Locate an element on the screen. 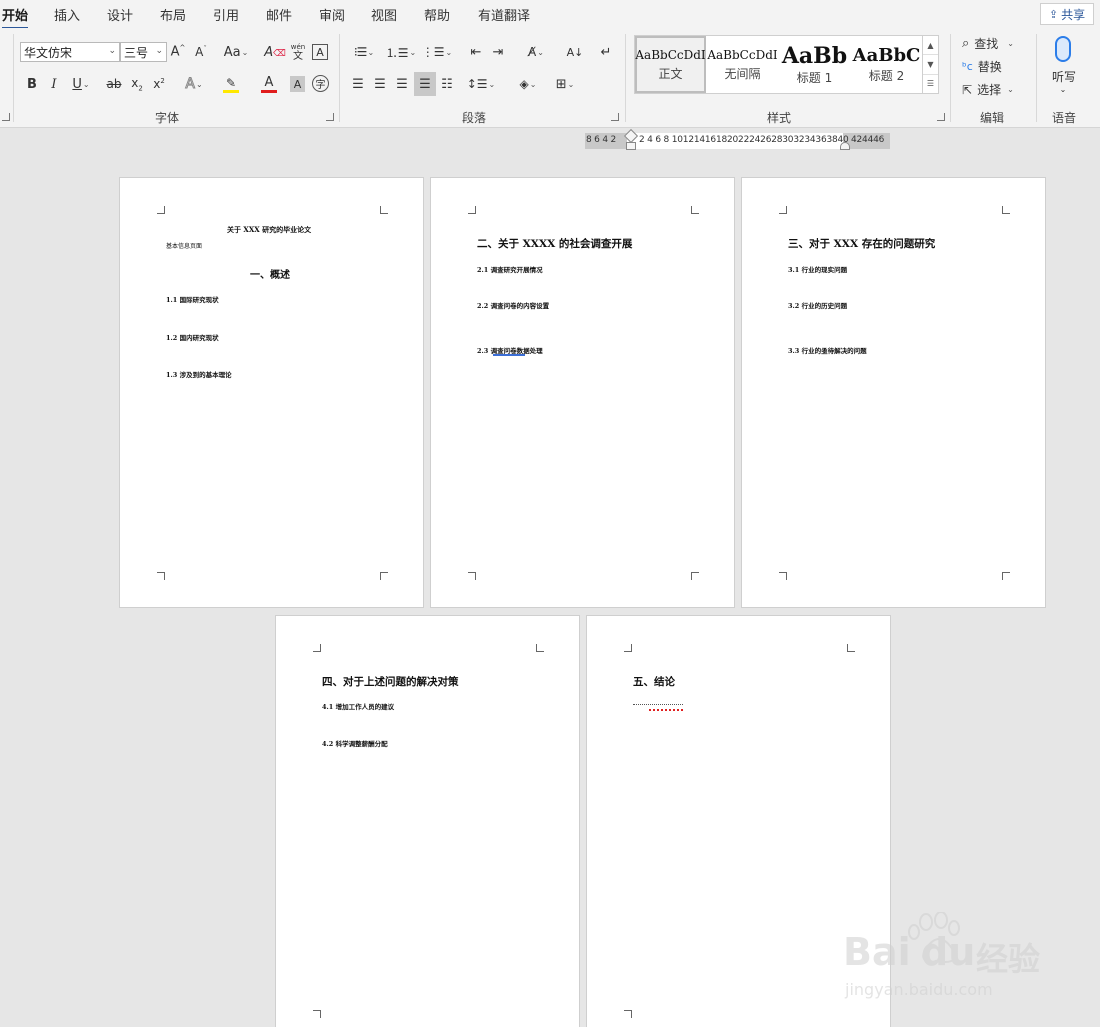 The image size is (1100, 1027). multilevel-list-button: ⋮☰ ⌄ is located at coordinates (437, 52).